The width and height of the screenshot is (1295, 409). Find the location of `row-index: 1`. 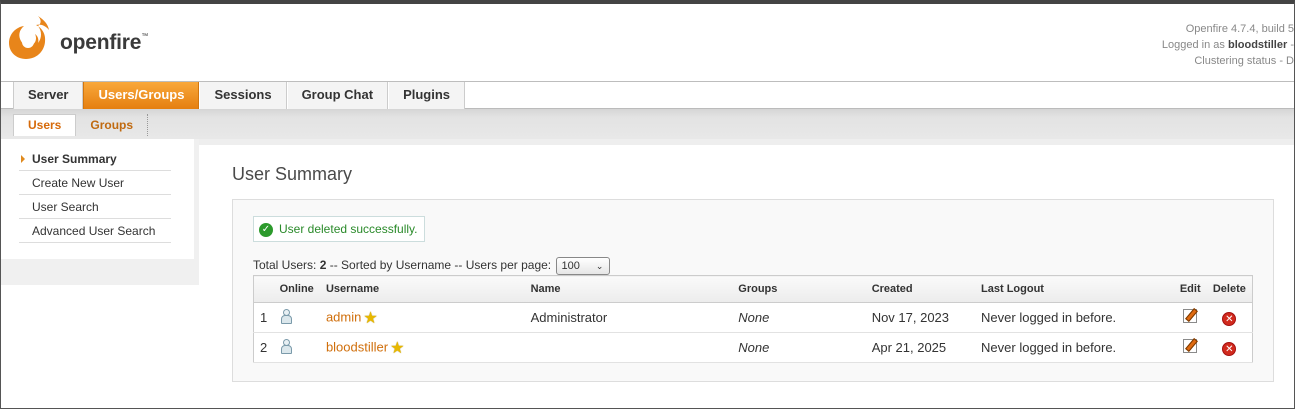

row-index: 1 is located at coordinates (263, 317).